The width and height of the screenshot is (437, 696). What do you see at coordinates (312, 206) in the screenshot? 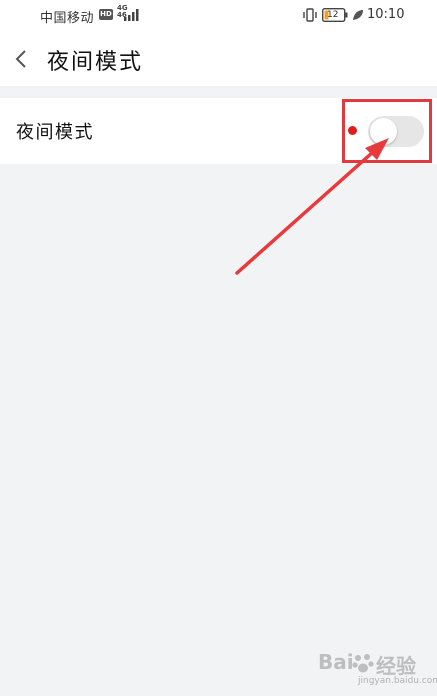
I see `annotation-arrow-icon` at bounding box center [312, 206].